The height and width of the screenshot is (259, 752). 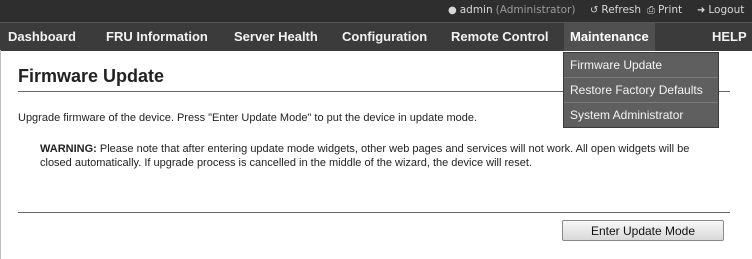 I want to click on print-label: Print, so click(x=670, y=10).